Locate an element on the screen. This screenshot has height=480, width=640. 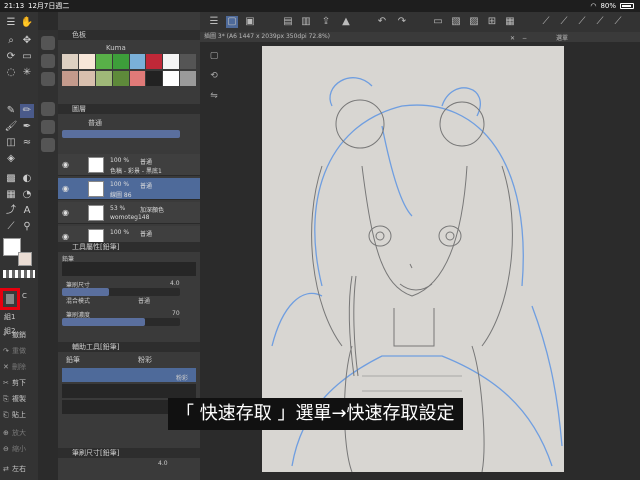
text-icon: A is located at coordinates (27, 211).